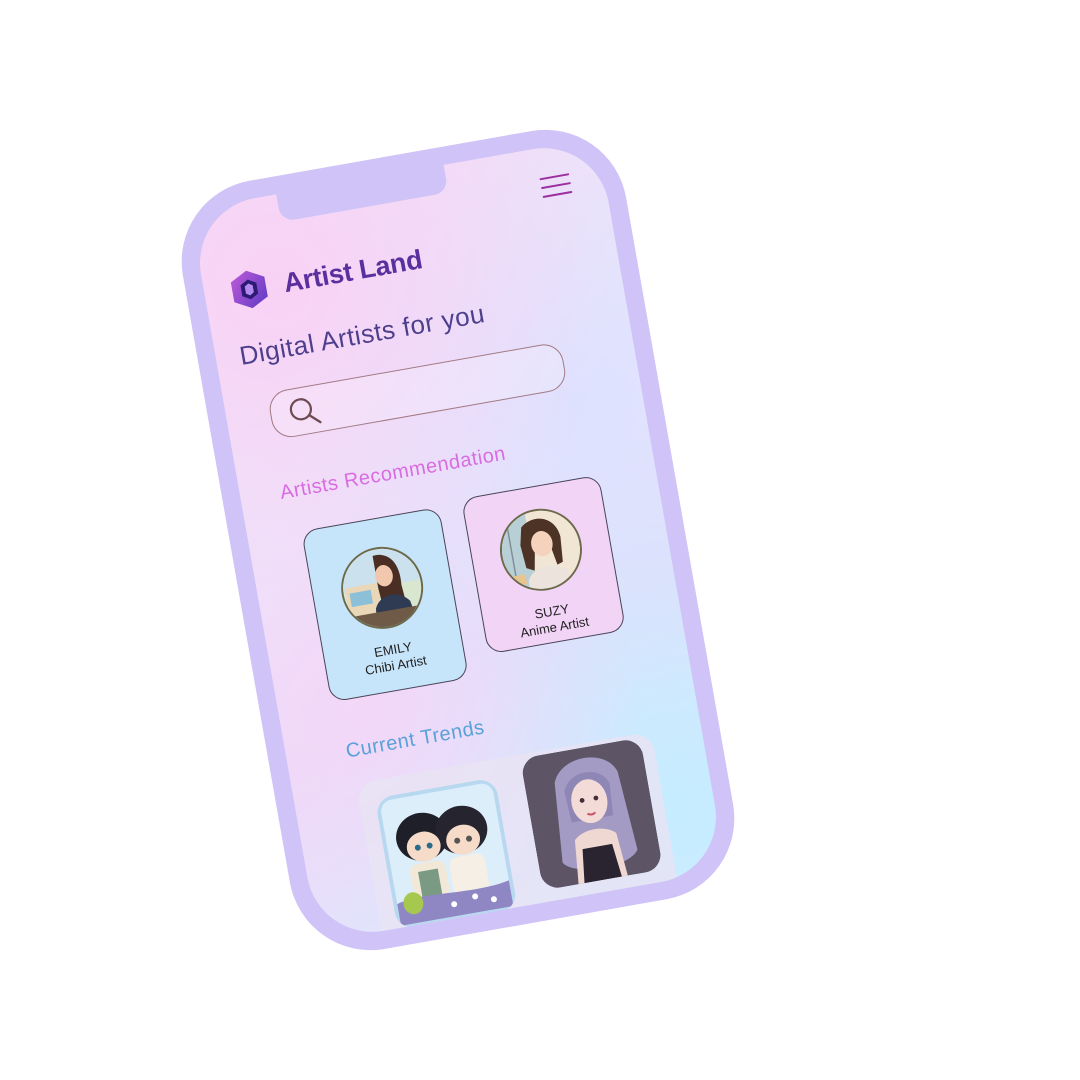 This screenshot has height=1080, width=1080. I want to click on trend-artwork-portrait, so click(591, 814).